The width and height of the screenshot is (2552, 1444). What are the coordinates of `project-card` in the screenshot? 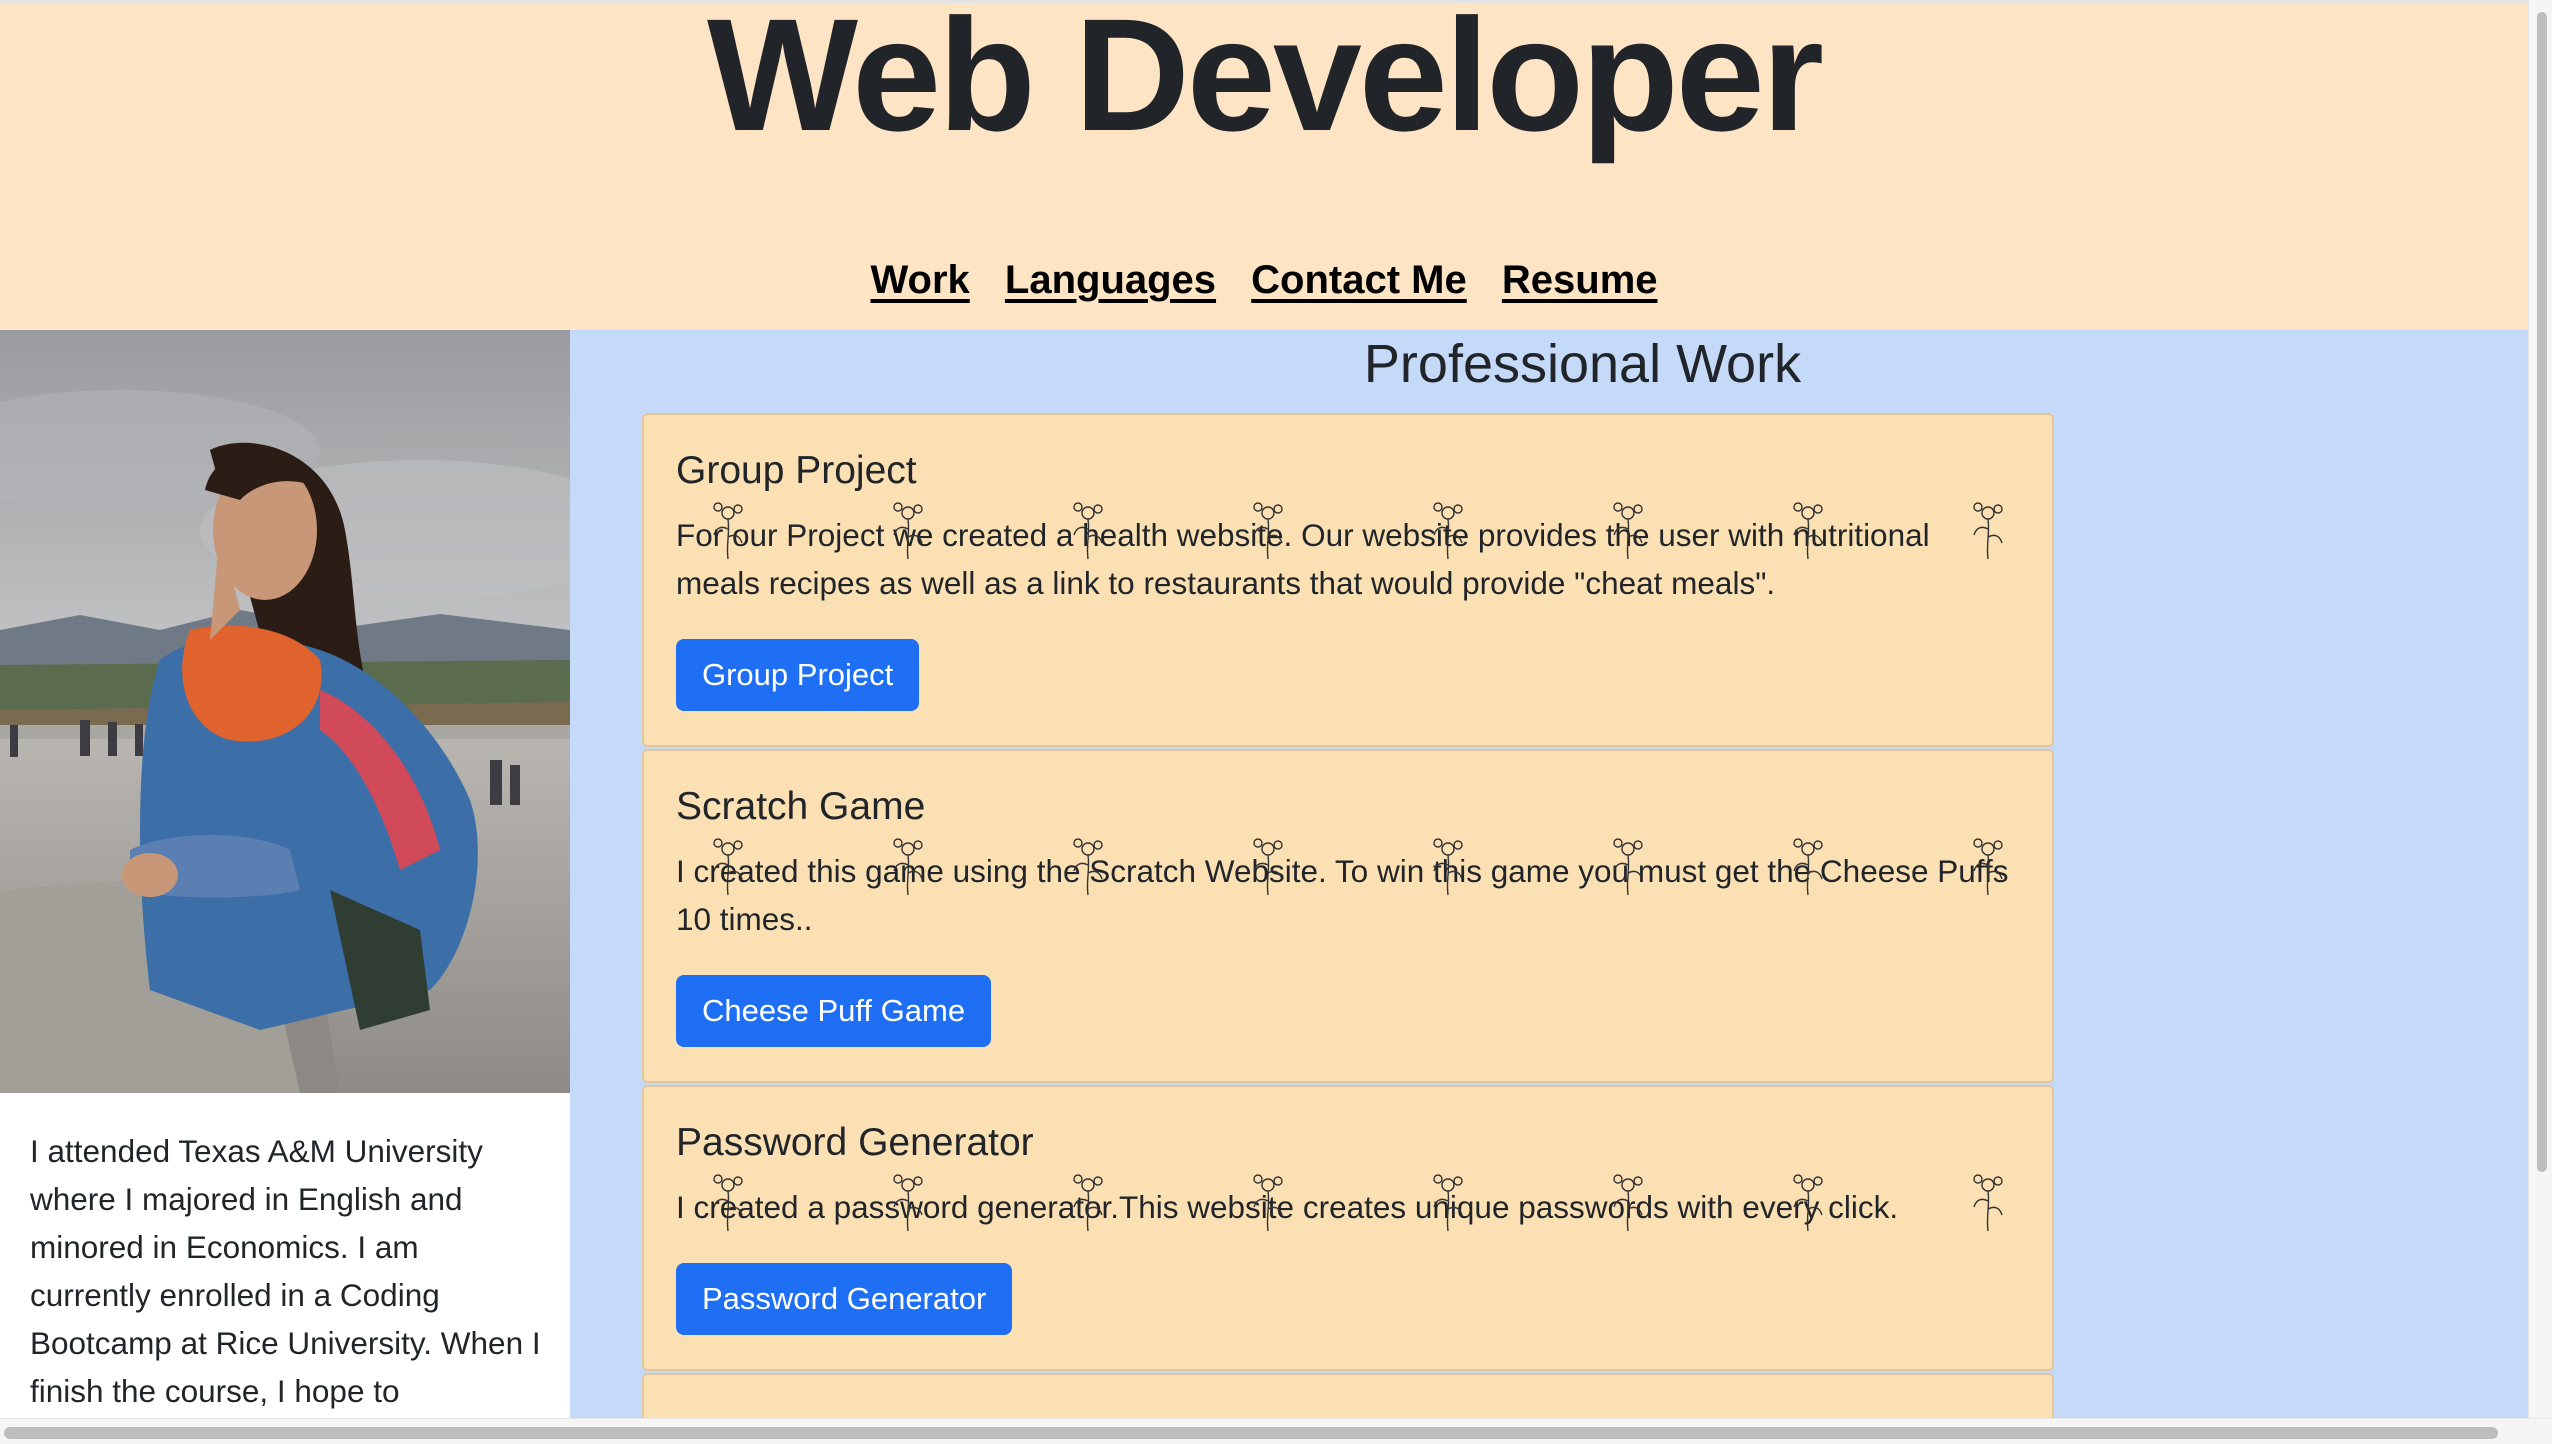 It's located at (1348, 1395).